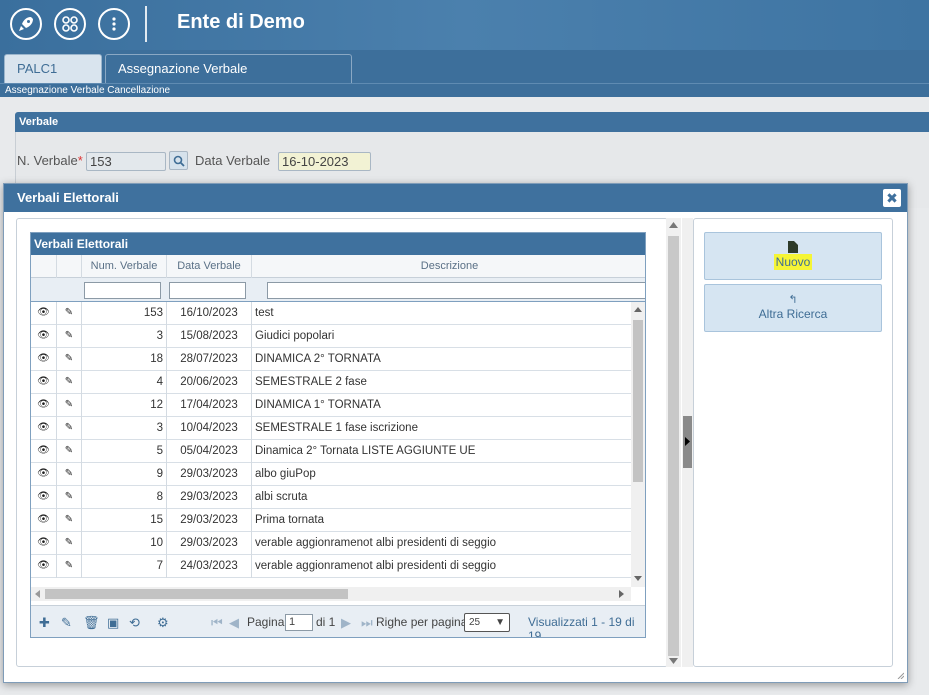  What do you see at coordinates (207, 290) in the screenshot?
I see `filter-date-input` at bounding box center [207, 290].